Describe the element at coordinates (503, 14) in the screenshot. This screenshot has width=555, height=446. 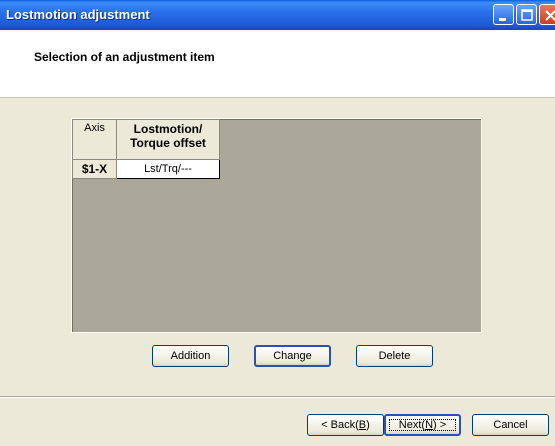
I see `minimize-button` at that location.